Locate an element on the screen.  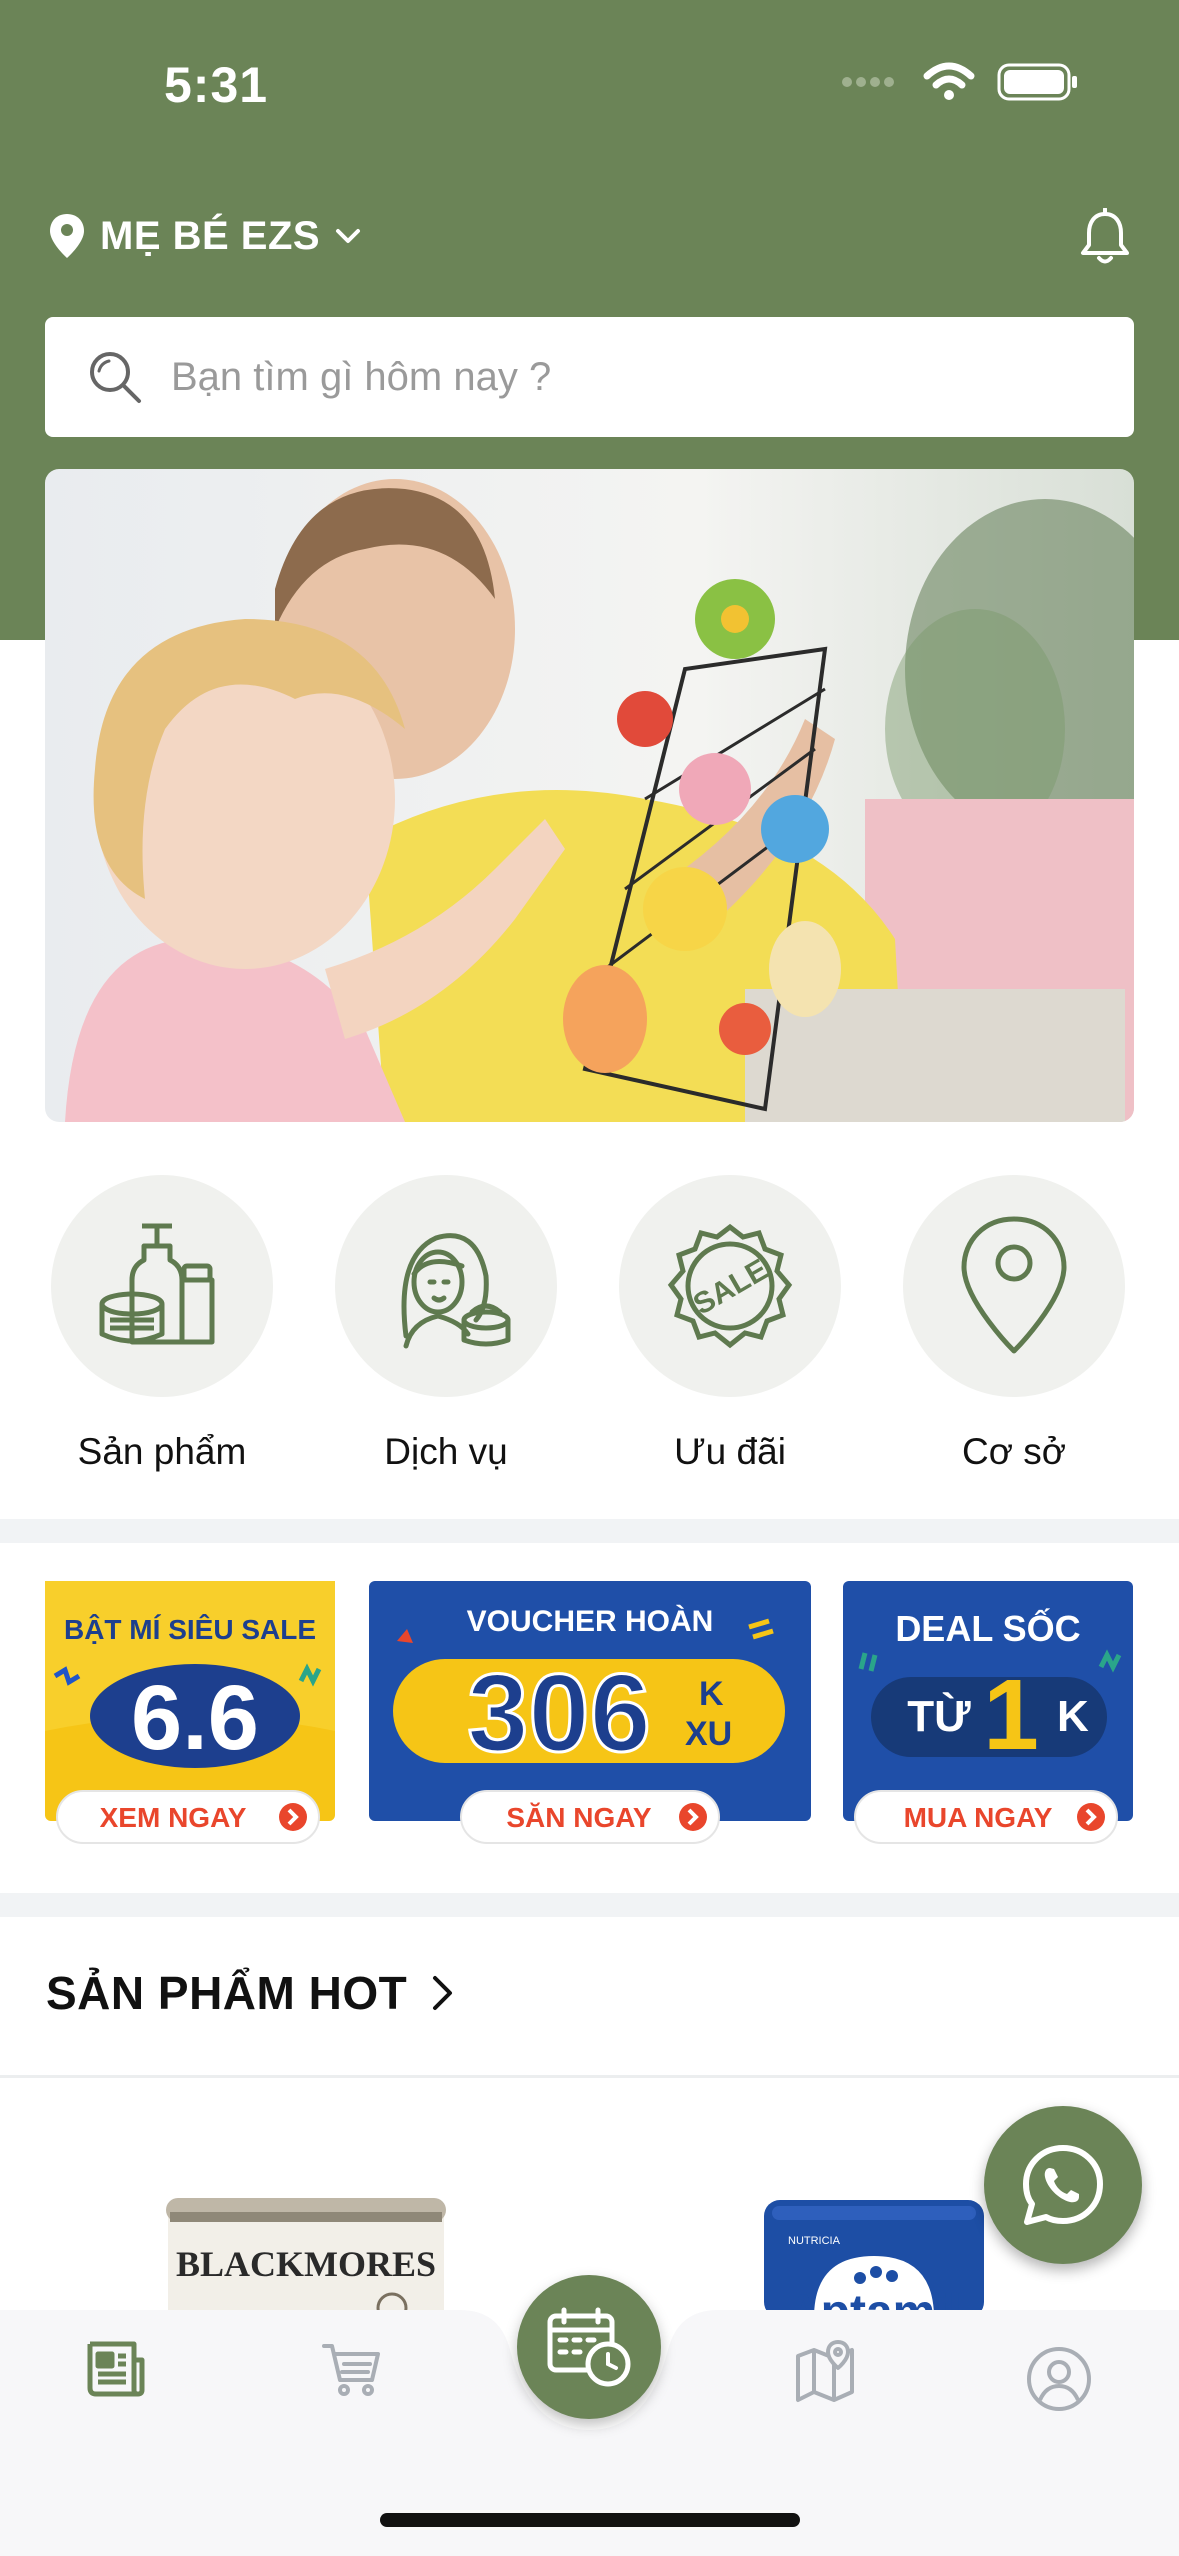
category-deals-circle: SALE is located at coordinates (730, 1286).